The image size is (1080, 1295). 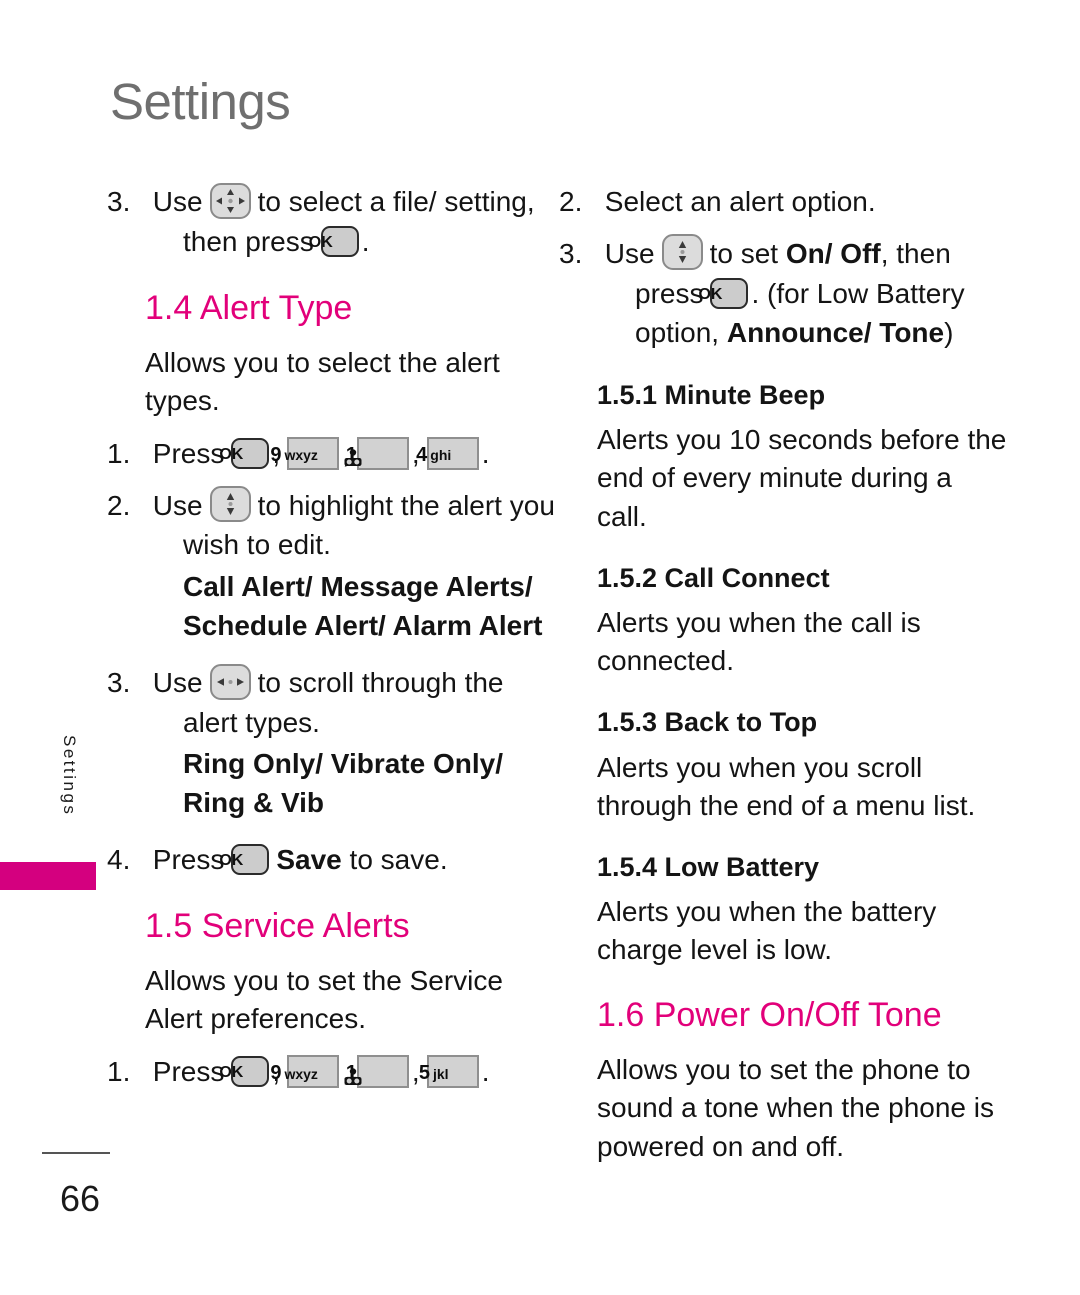 What do you see at coordinates (835, 333) in the screenshot?
I see `announce-tone-label: Announce/ Tone` at bounding box center [835, 333].